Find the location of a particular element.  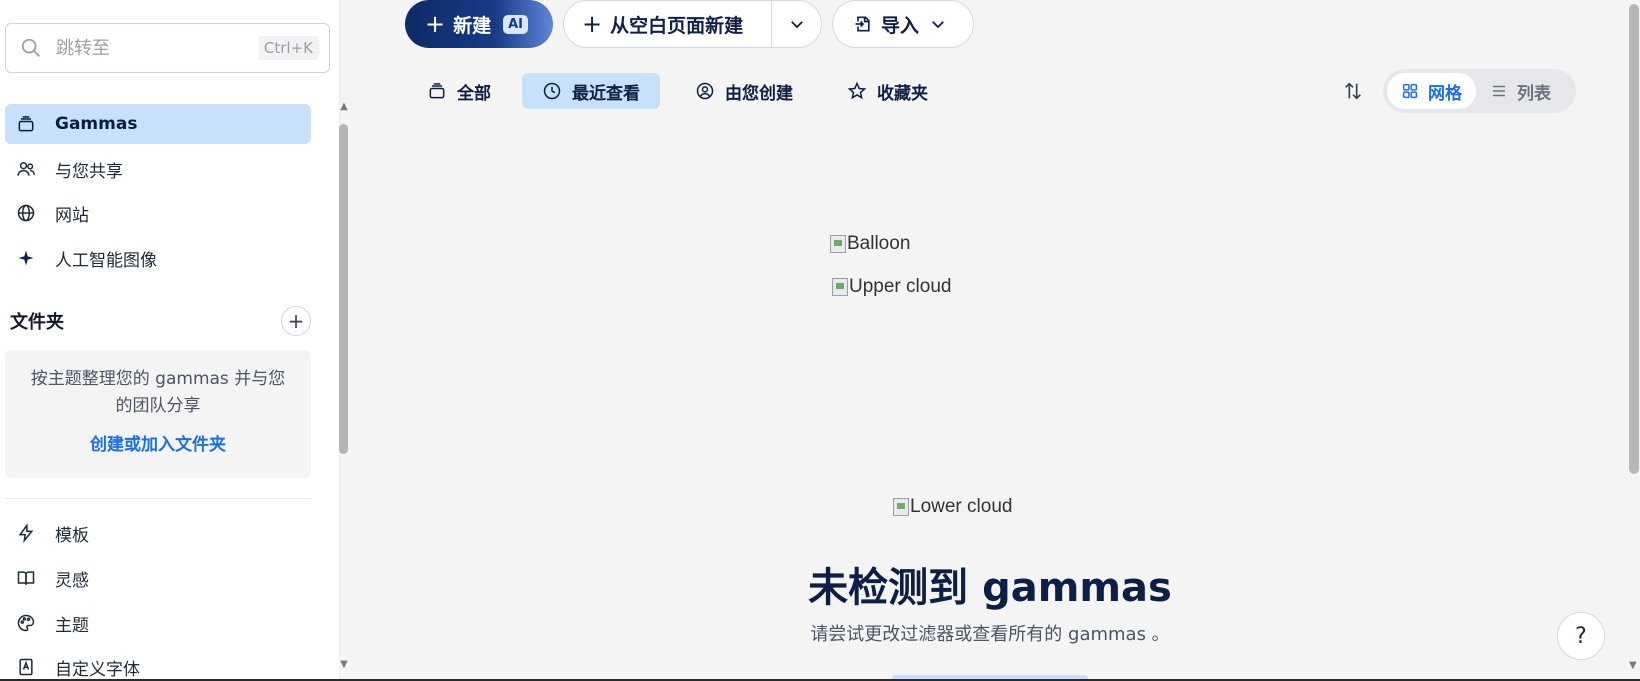

list-view-button: 列表 is located at coordinates (1520, 91).